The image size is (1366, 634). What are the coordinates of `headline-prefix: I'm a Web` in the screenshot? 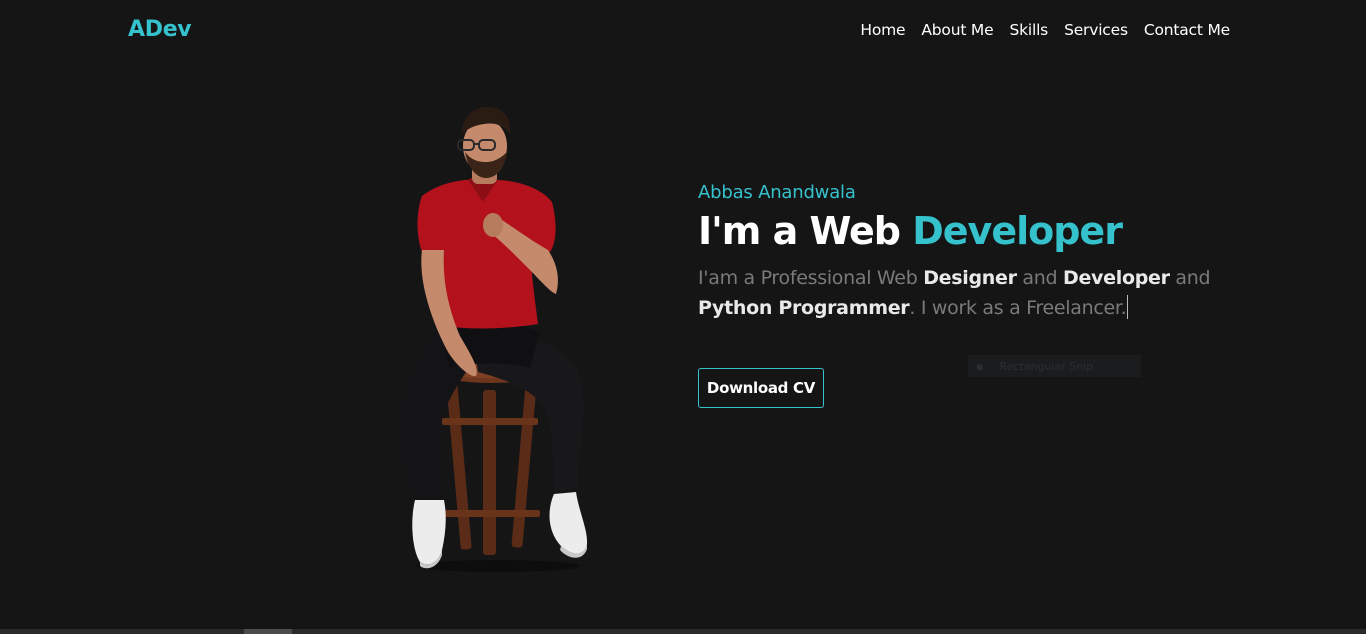 It's located at (805, 231).